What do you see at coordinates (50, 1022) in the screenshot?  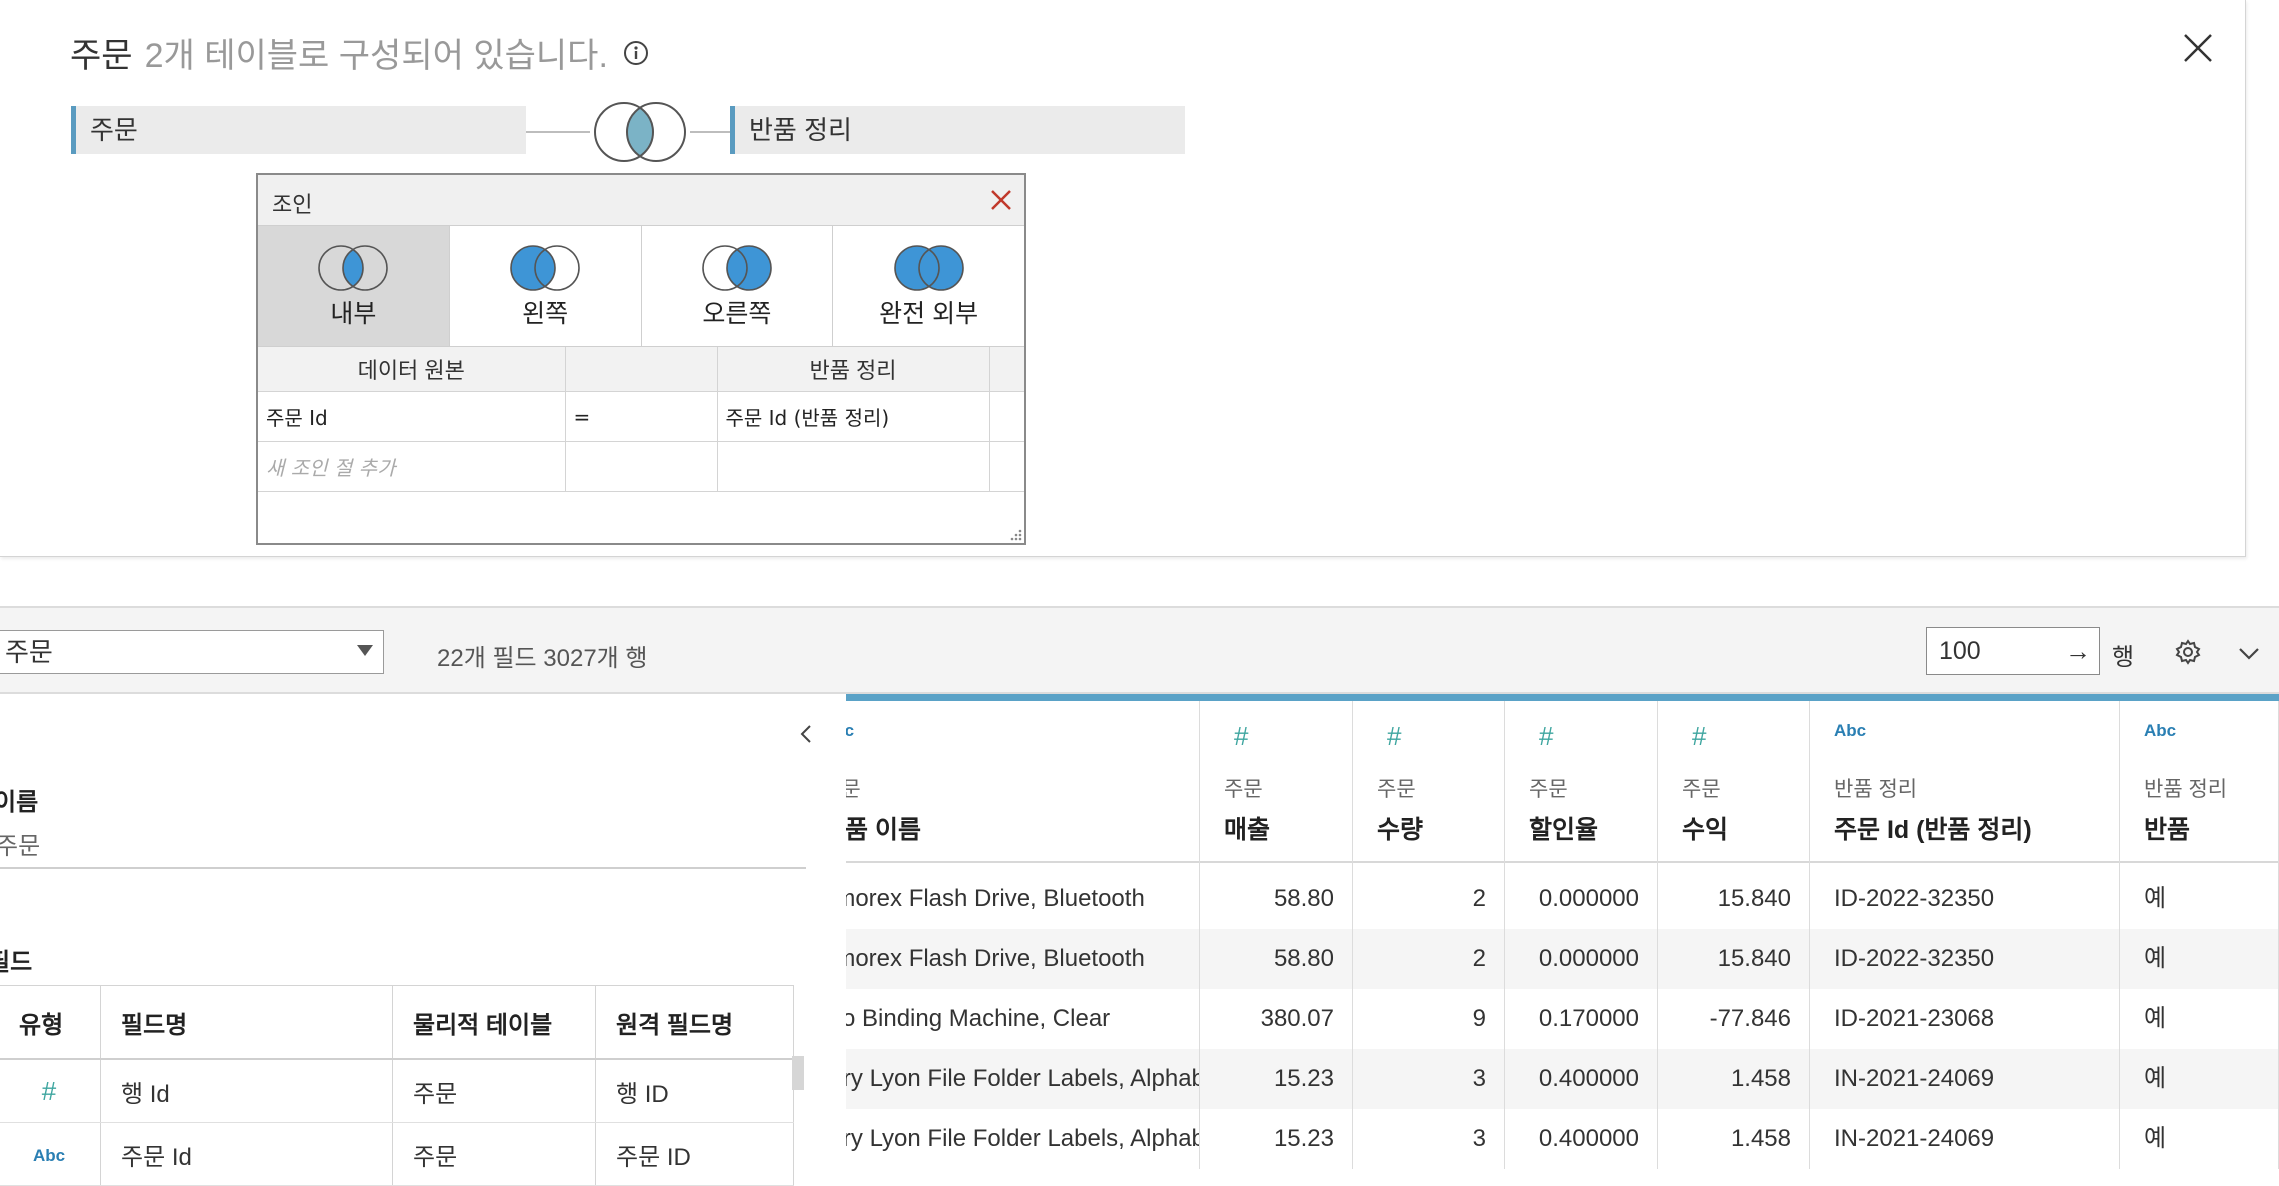 I see `col-header-type: 유형` at bounding box center [50, 1022].